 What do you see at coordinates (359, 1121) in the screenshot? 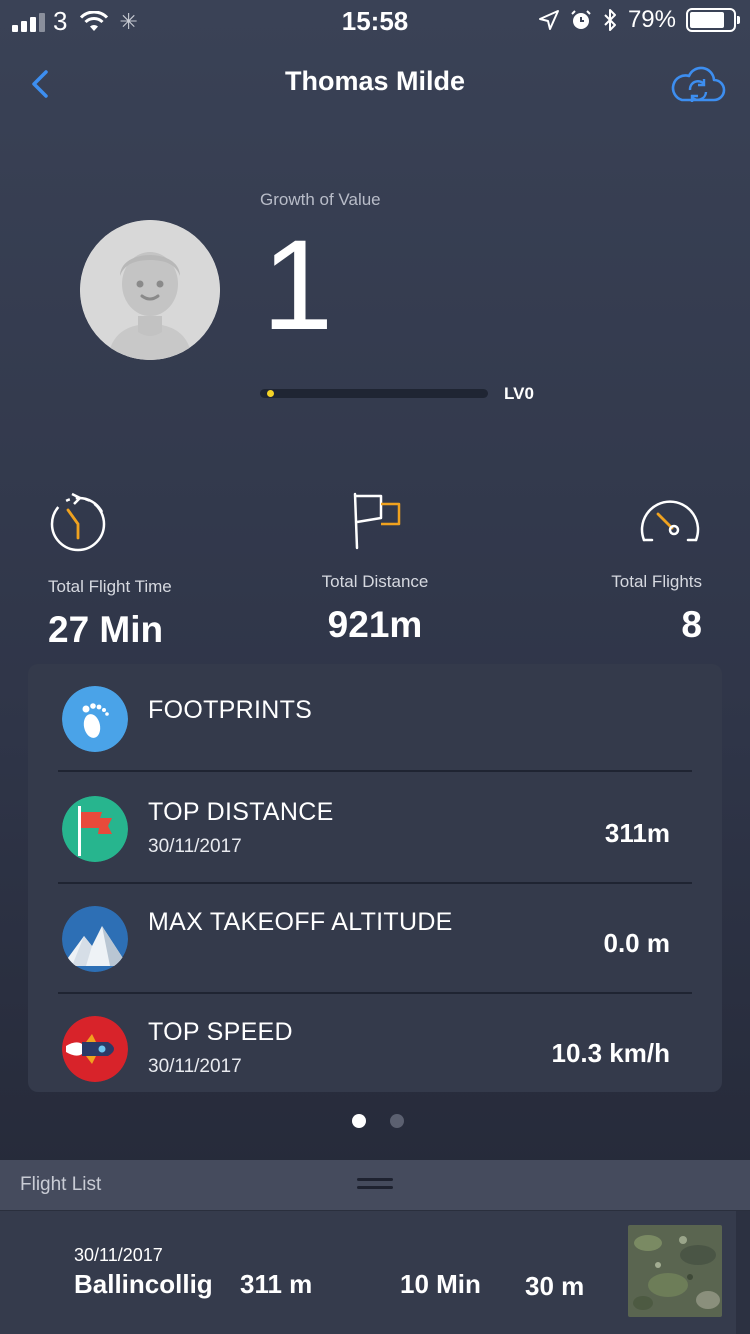
I see `page-dot-active` at bounding box center [359, 1121].